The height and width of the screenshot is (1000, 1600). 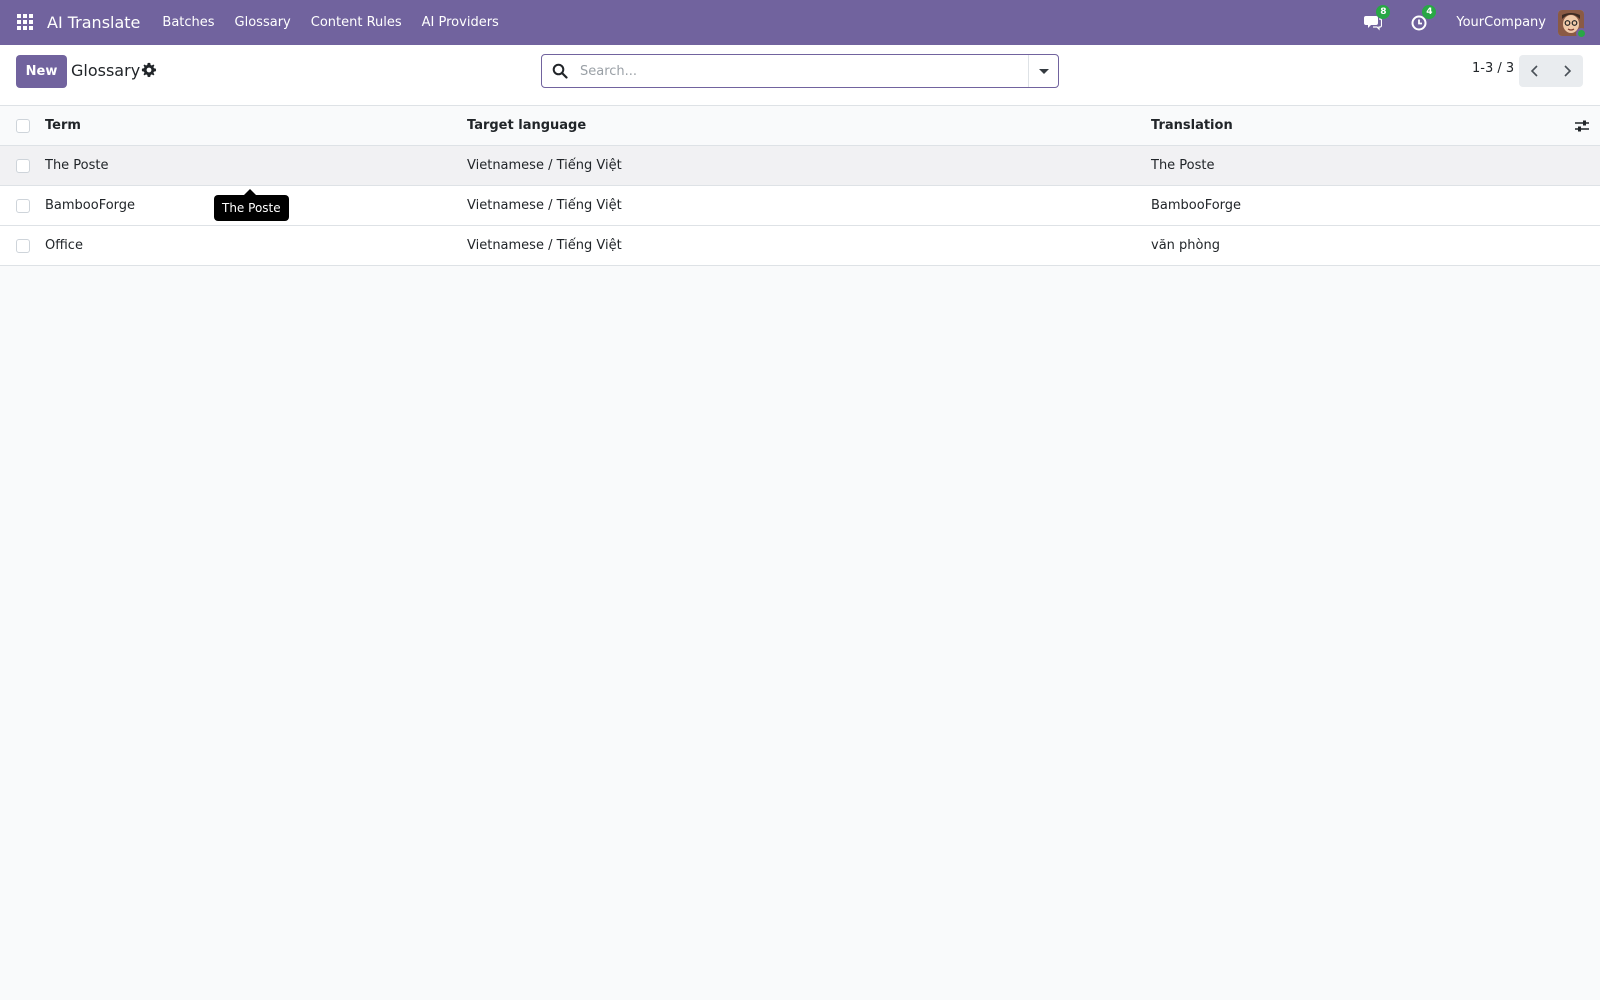 What do you see at coordinates (149, 70) in the screenshot?
I see `gear-icon` at bounding box center [149, 70].